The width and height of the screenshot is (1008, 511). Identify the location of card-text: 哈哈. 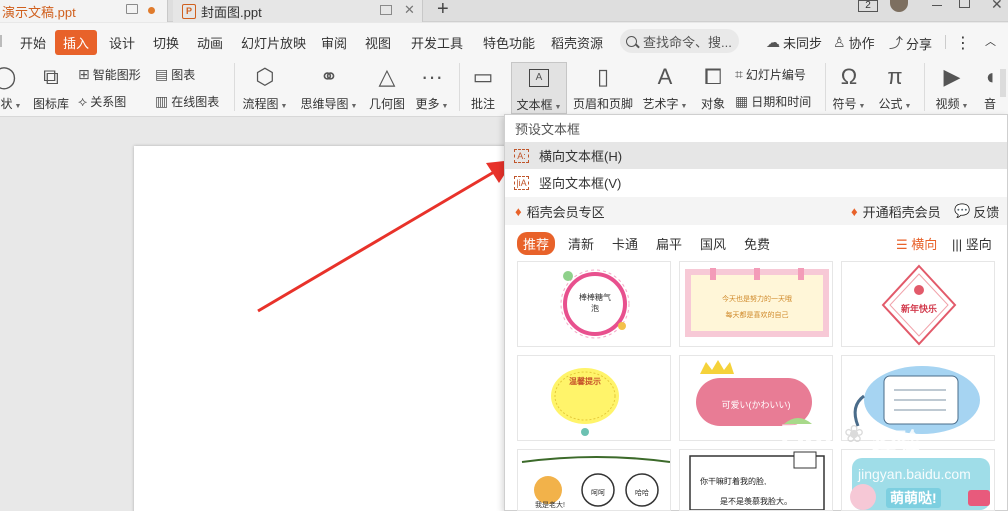
(642, 493).